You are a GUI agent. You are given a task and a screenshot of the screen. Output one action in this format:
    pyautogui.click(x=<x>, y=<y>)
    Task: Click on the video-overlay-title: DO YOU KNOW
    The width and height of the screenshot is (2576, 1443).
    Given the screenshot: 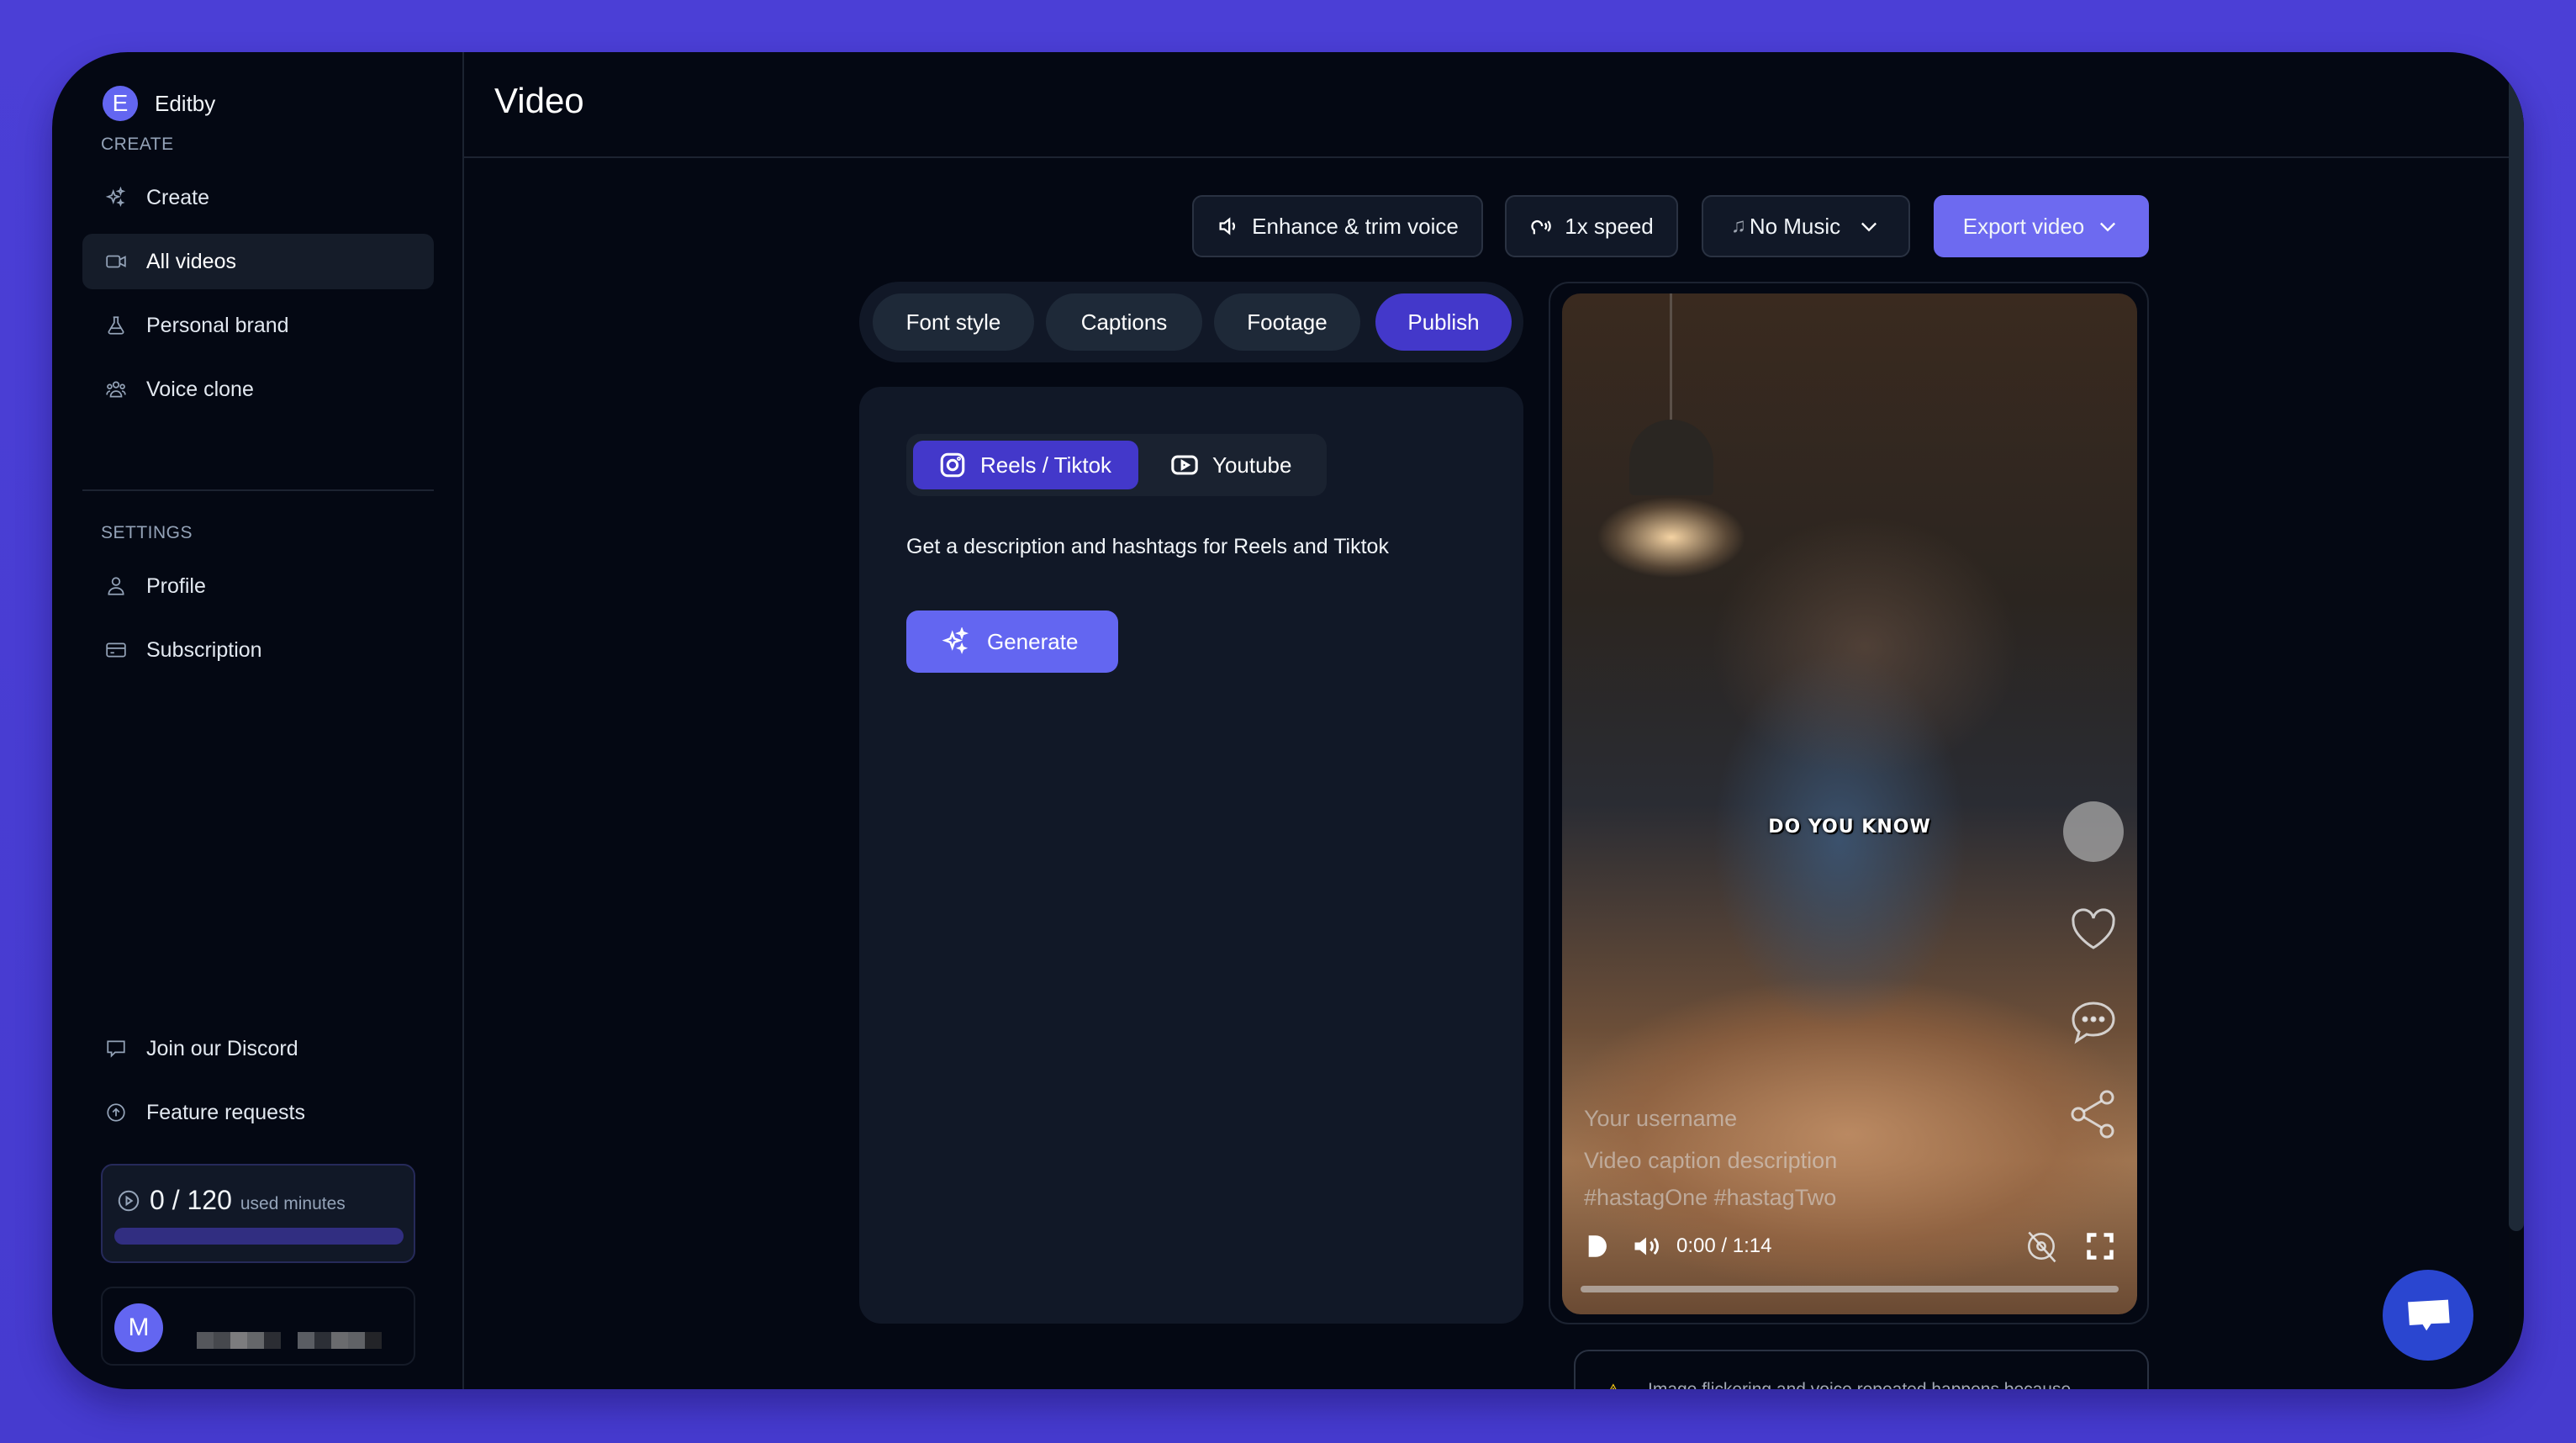 What is the action you would take?
    pyautogui.click(x=1849, y=827)
    